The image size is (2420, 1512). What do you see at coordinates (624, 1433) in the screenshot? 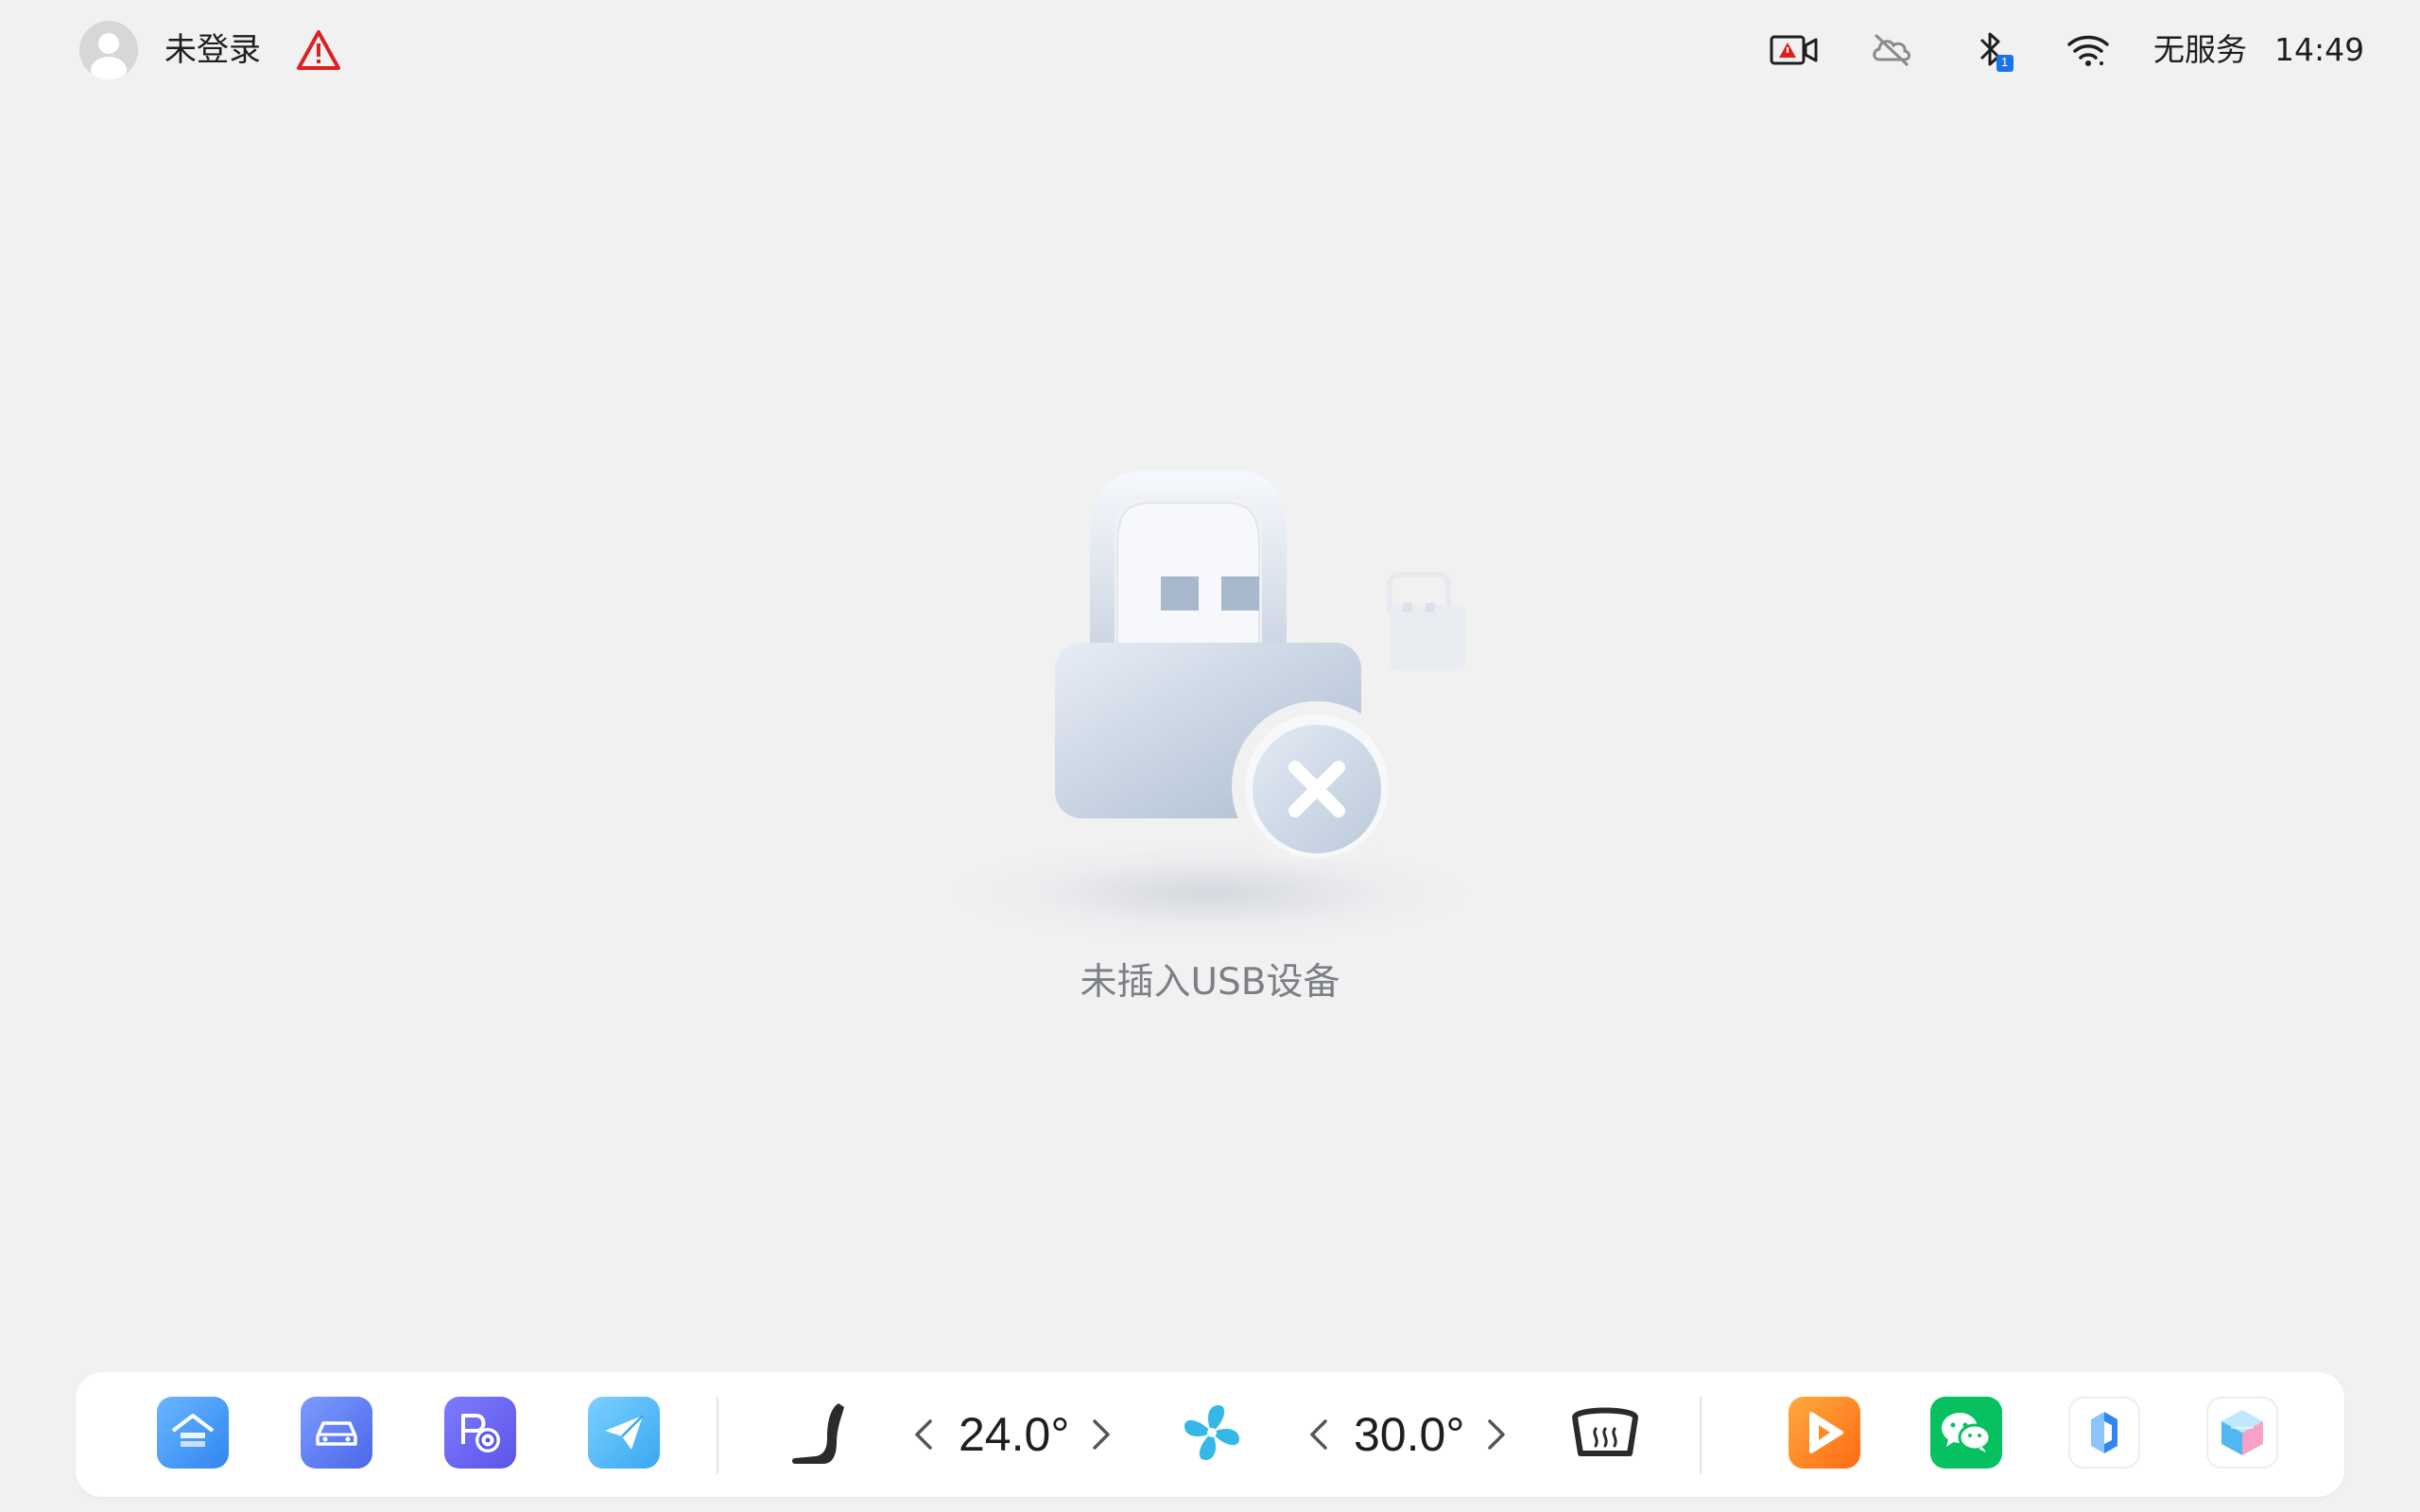
I see `navigation-app-icon` at bounding box center [624, 1433].